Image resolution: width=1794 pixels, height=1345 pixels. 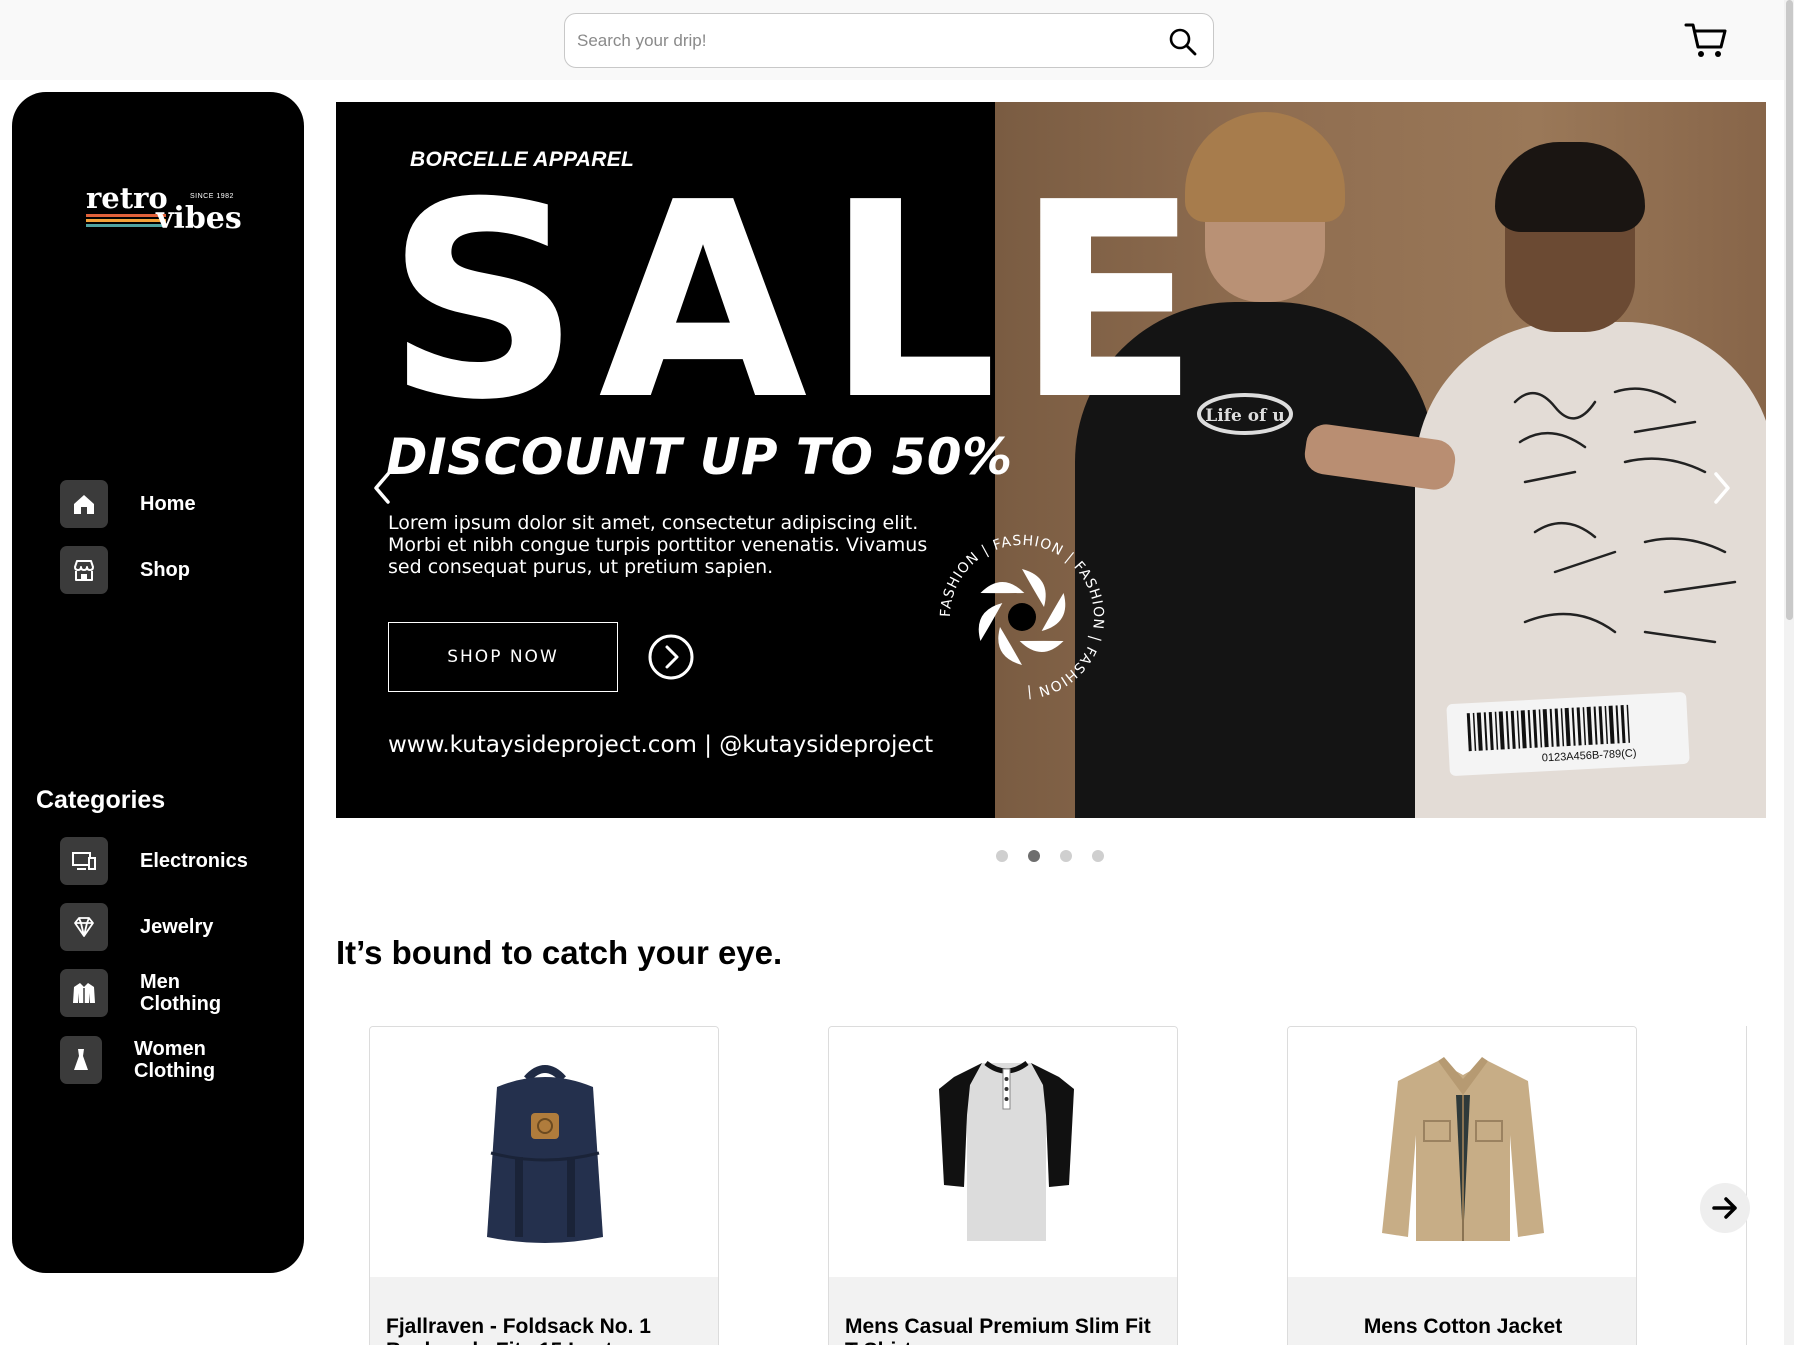 What do you see at coordinates (1568, 734) in the screenshot?
I see `barcode-tag: 0123A456B-789(C)` at bounding box center [1568, 734].